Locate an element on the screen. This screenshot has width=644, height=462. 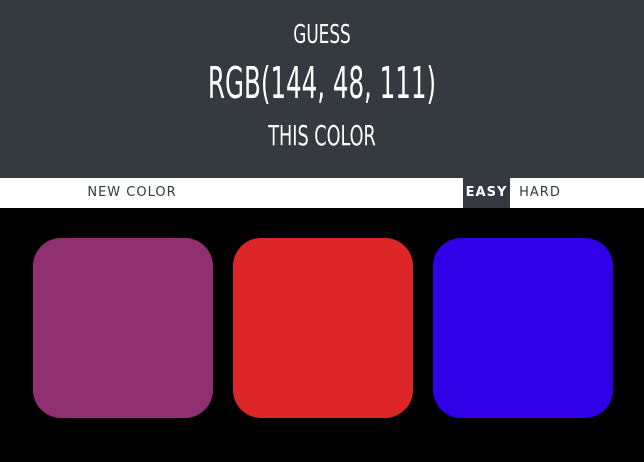
this-color-label: THIS COLOR is located at coordinates (322, 135).